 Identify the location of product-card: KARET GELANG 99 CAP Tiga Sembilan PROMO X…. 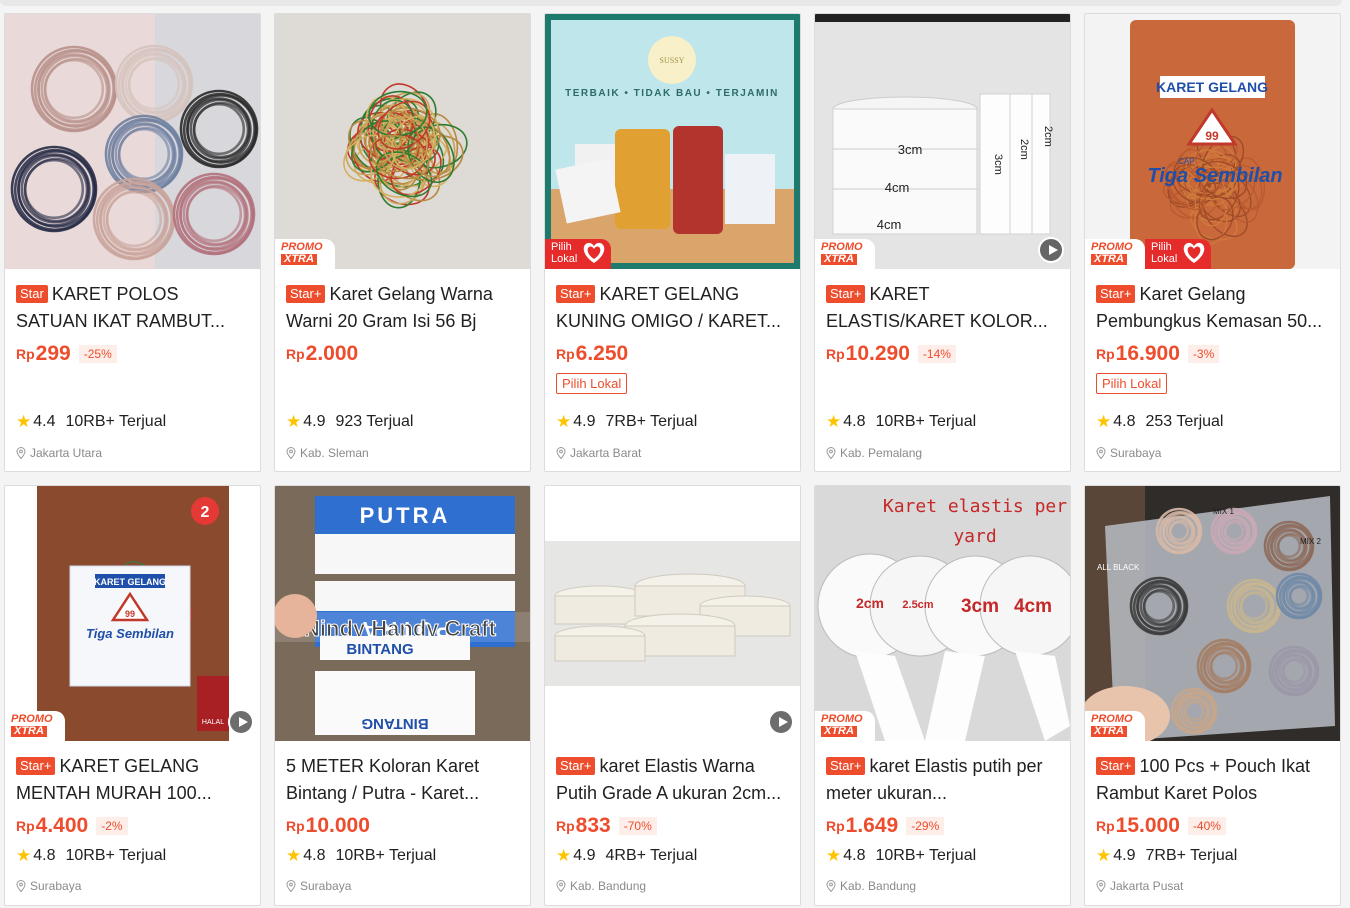
(1212, 242).